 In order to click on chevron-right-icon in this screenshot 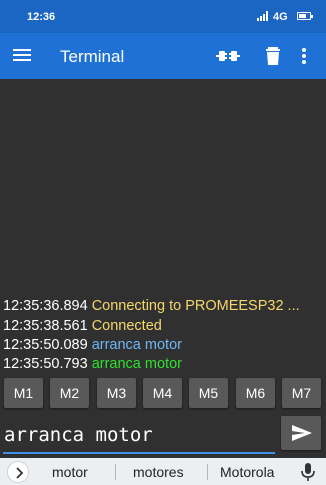, I will do `click(20, 473)`.